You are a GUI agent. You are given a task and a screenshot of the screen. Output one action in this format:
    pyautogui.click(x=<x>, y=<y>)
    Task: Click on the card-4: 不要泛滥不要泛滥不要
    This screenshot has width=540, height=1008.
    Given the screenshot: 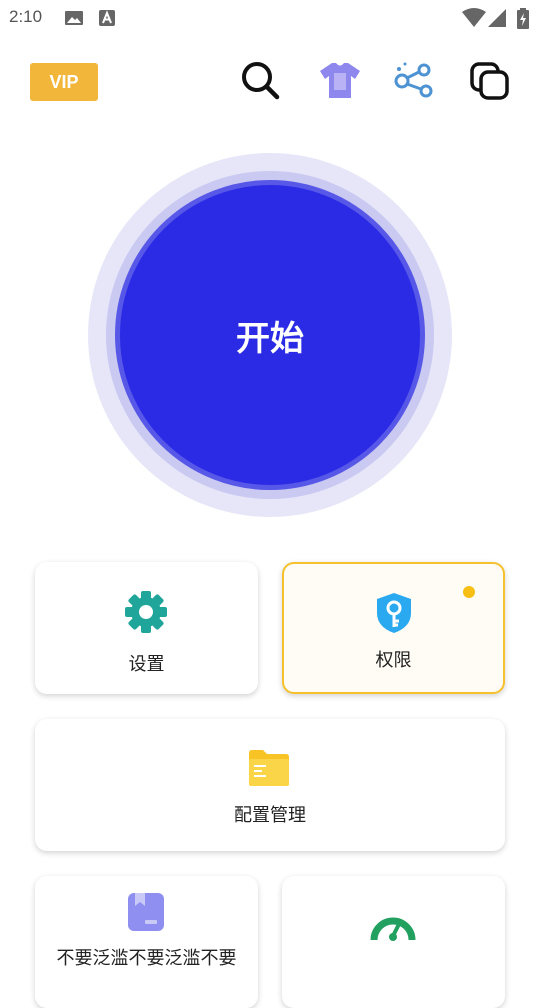 What is the action you would take?
    pyautogui.click(x=146, y=942)
    